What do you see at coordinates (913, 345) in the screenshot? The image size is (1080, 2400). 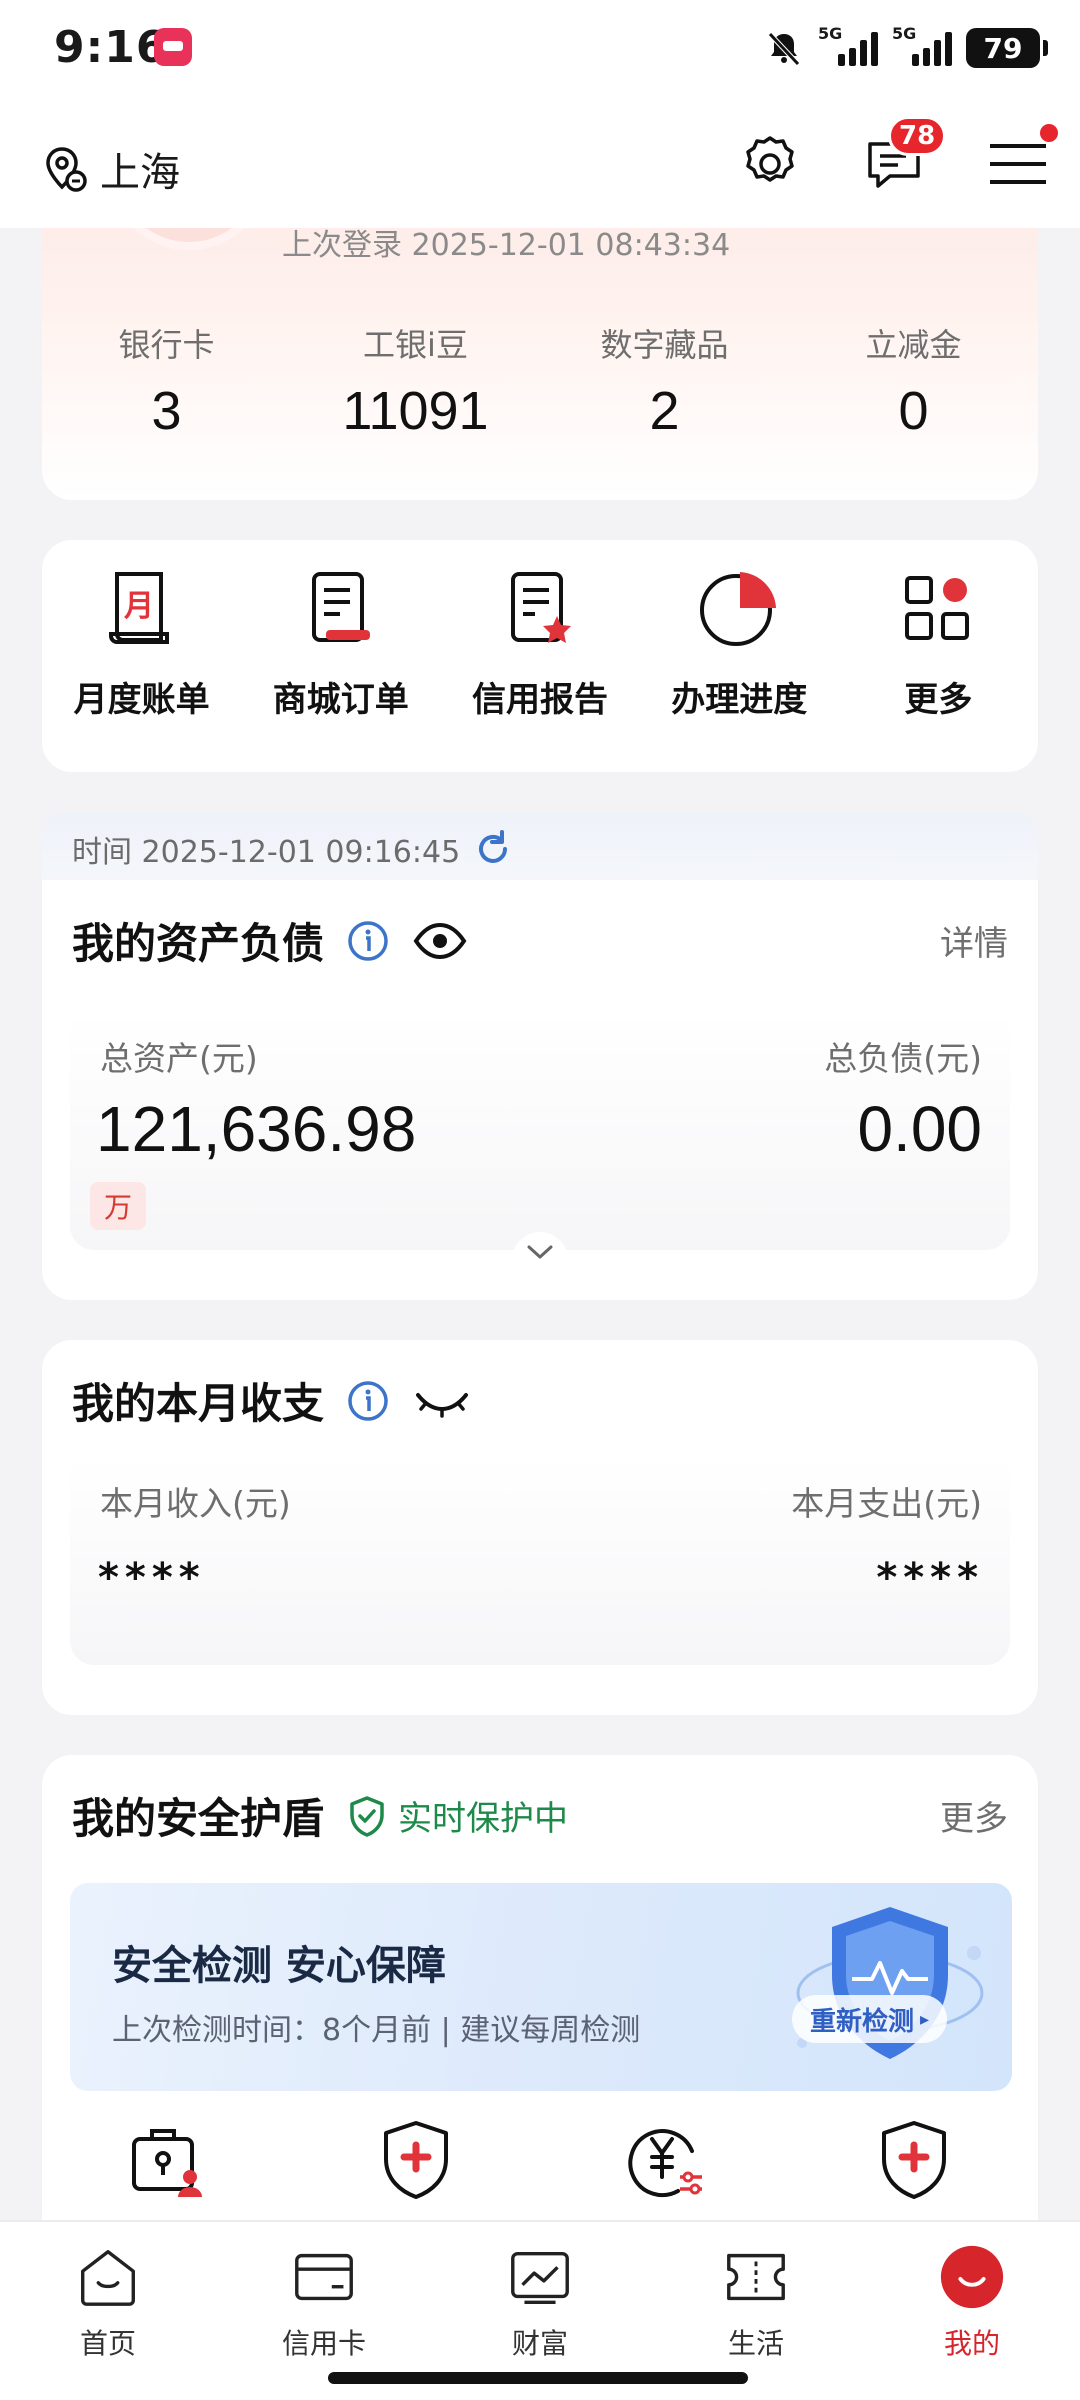 I see `stat-label: 立减金` at bounding box center [913, 345].